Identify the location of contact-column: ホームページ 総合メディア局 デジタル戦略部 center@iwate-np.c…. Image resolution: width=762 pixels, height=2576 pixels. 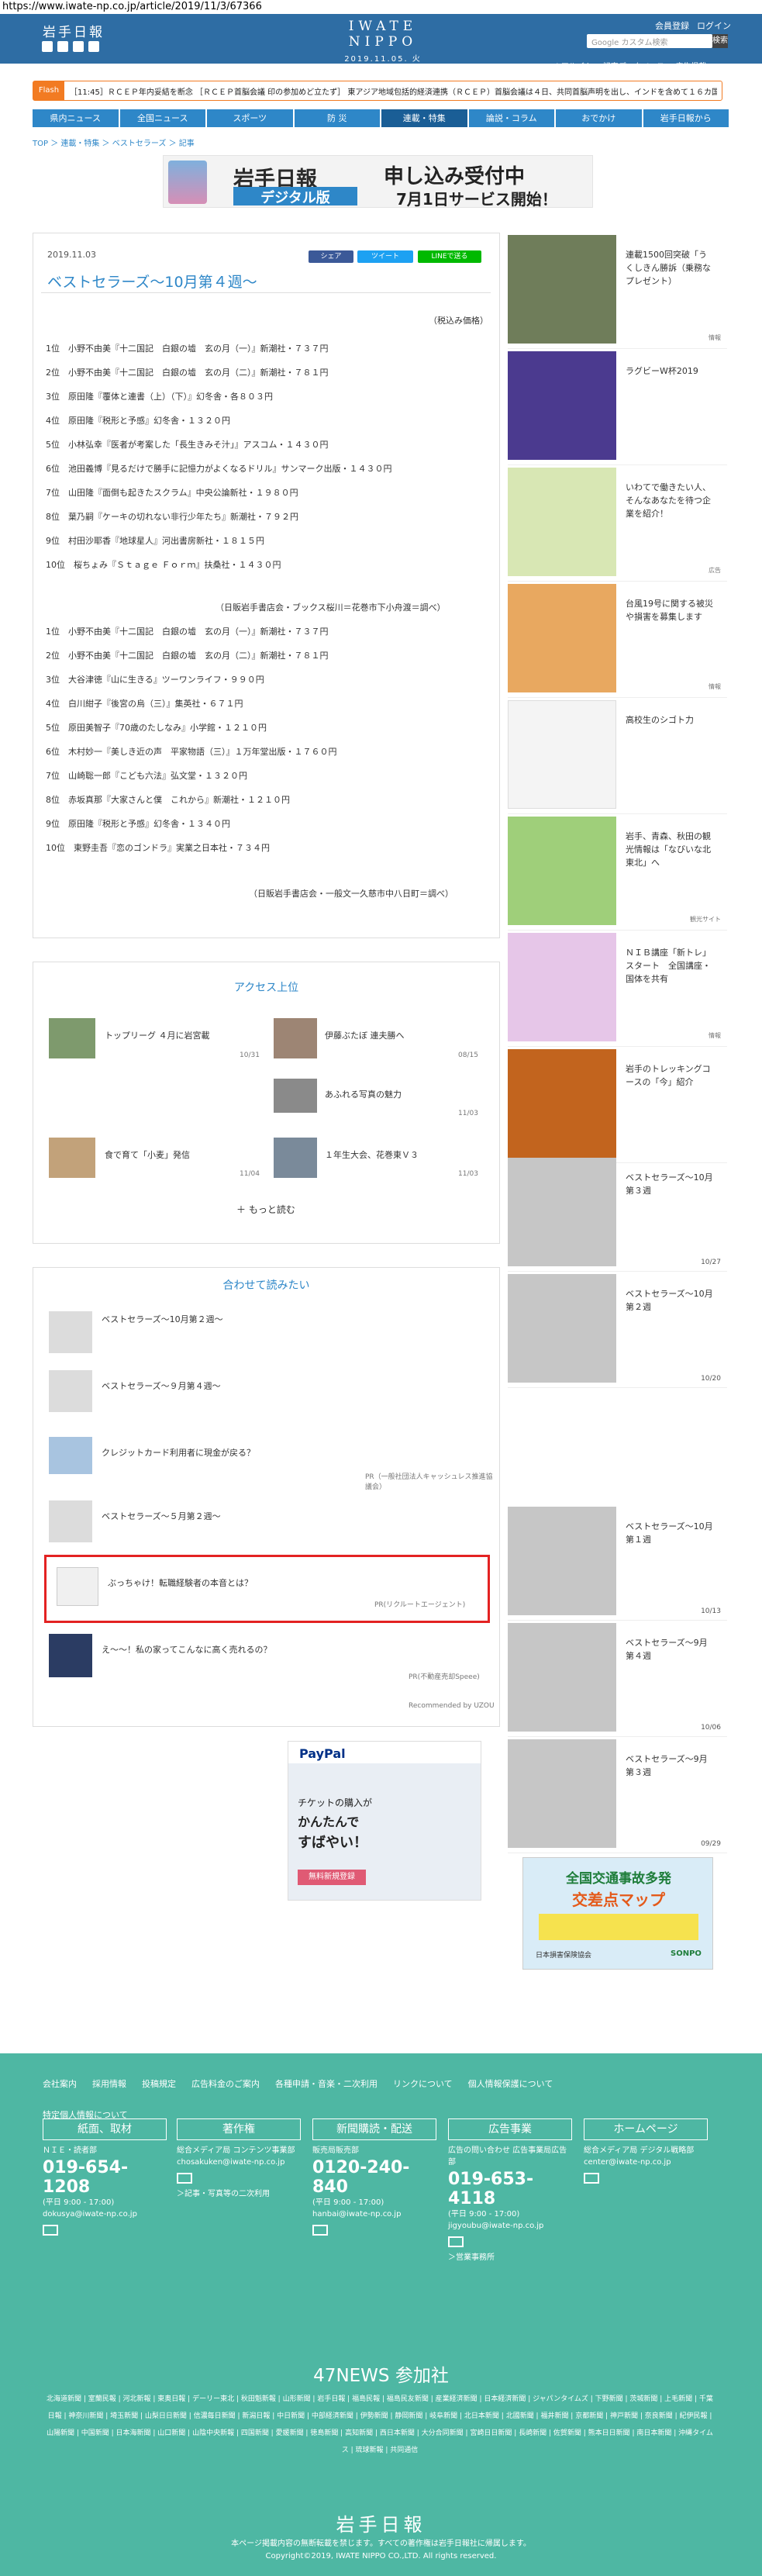
(646, 2151).